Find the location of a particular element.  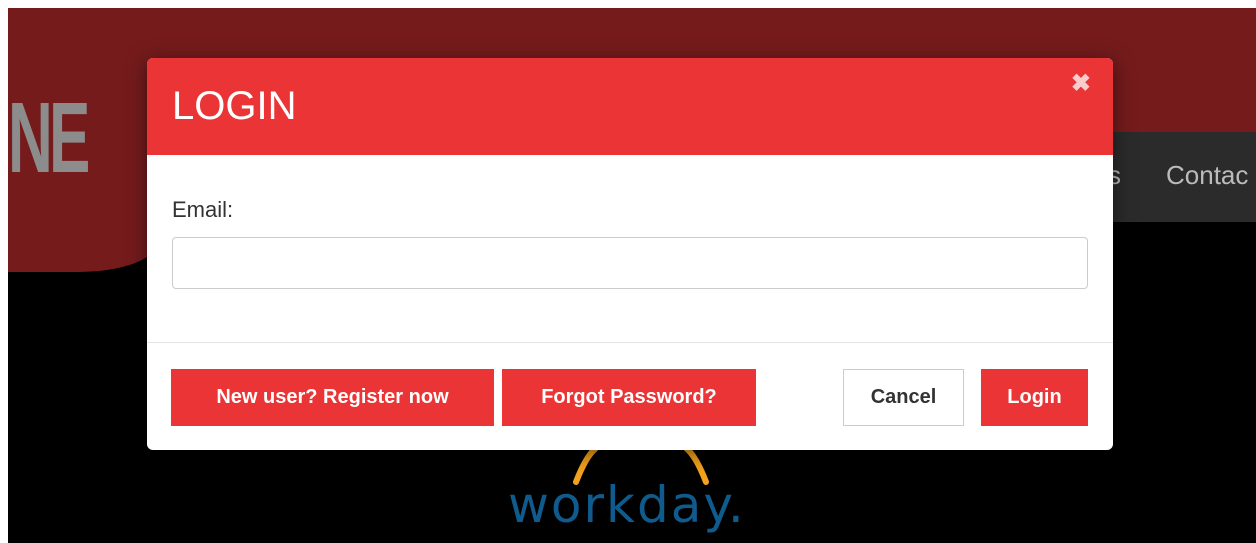

modal-title: LOGIN is located at coordinates (234, 106).